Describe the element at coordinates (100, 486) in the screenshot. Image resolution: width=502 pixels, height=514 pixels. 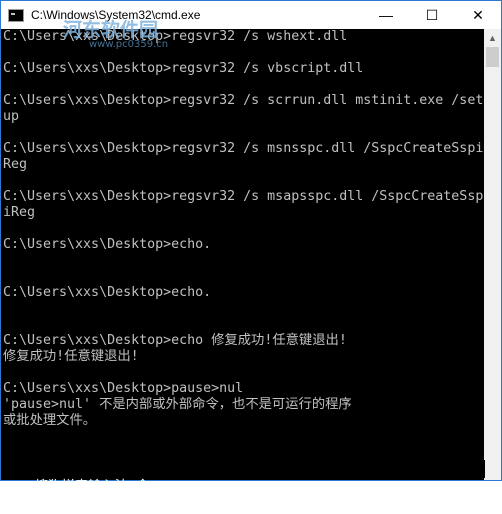
I see `ime-label: 搜狗拼音输入法 全 :` at that location.